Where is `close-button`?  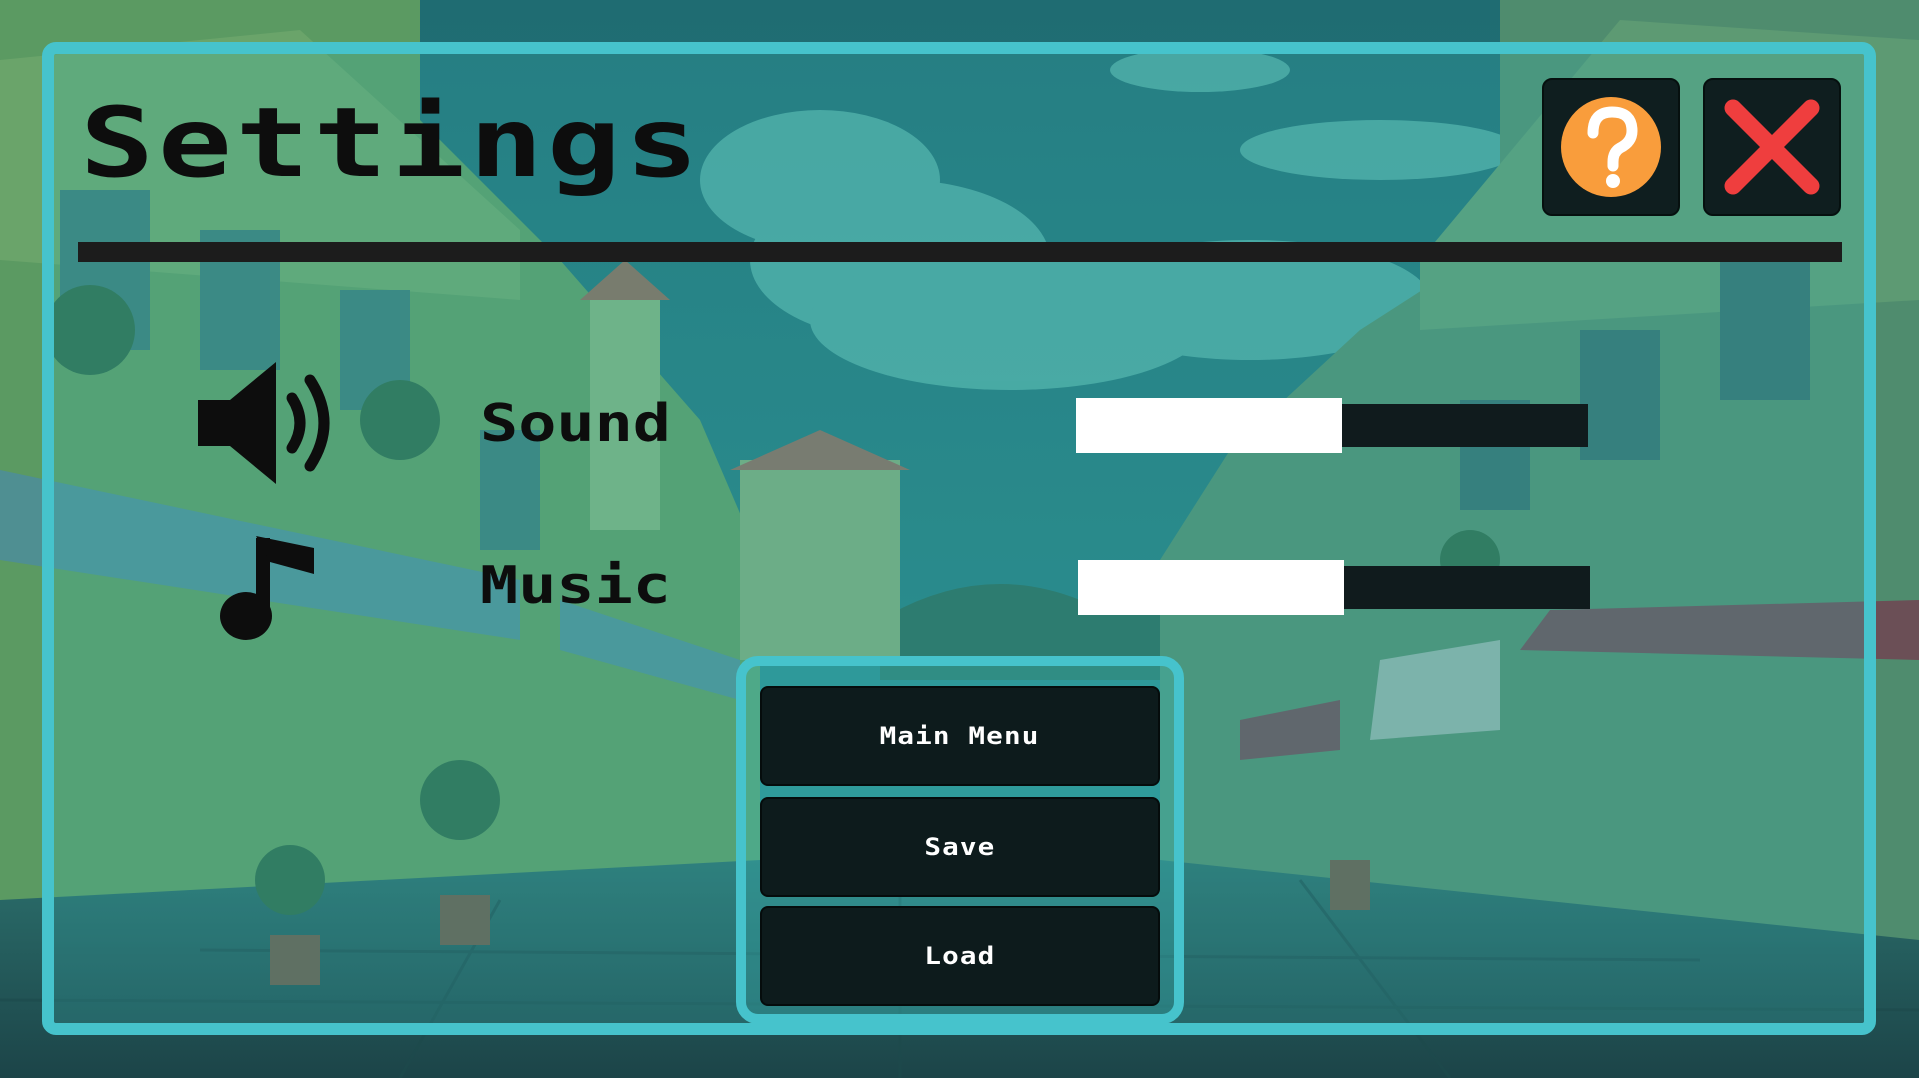
close-button is located at coordinates (1772, 147).